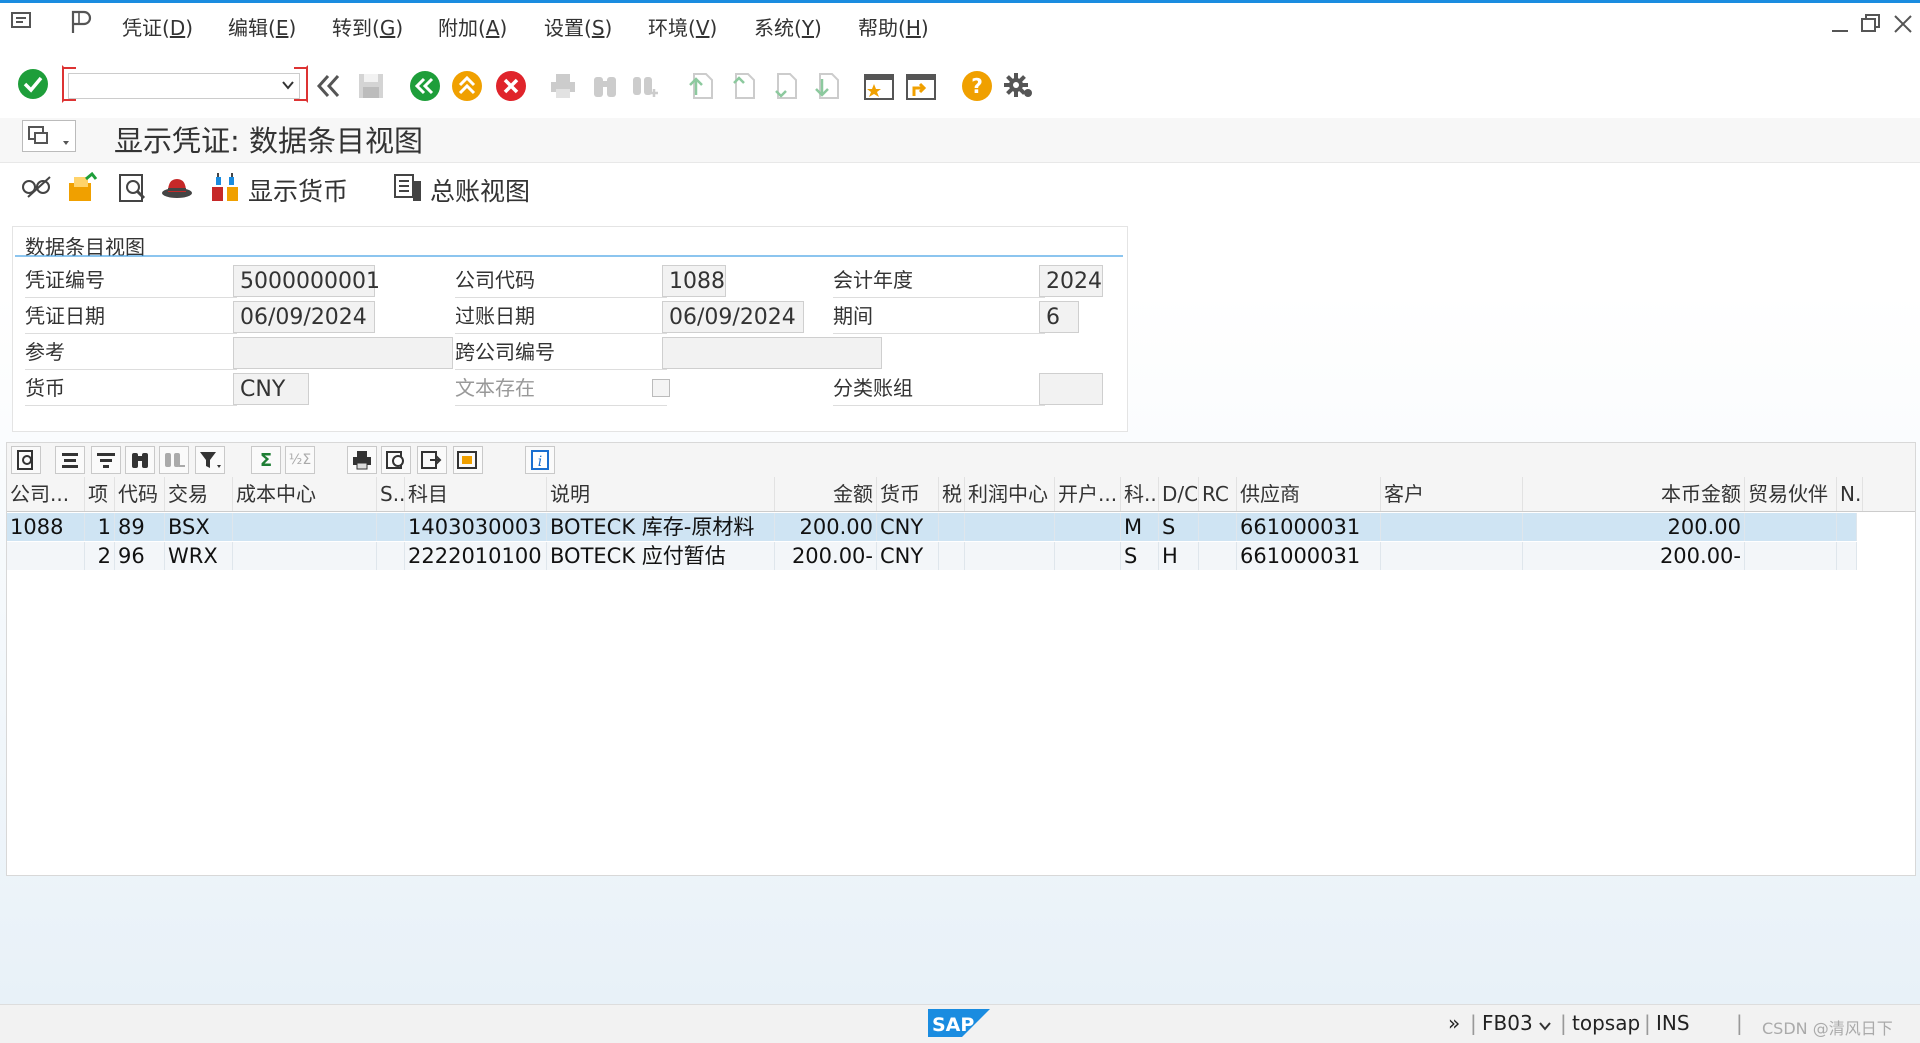  I want to click on grid-find-icon, so click(140, 460).